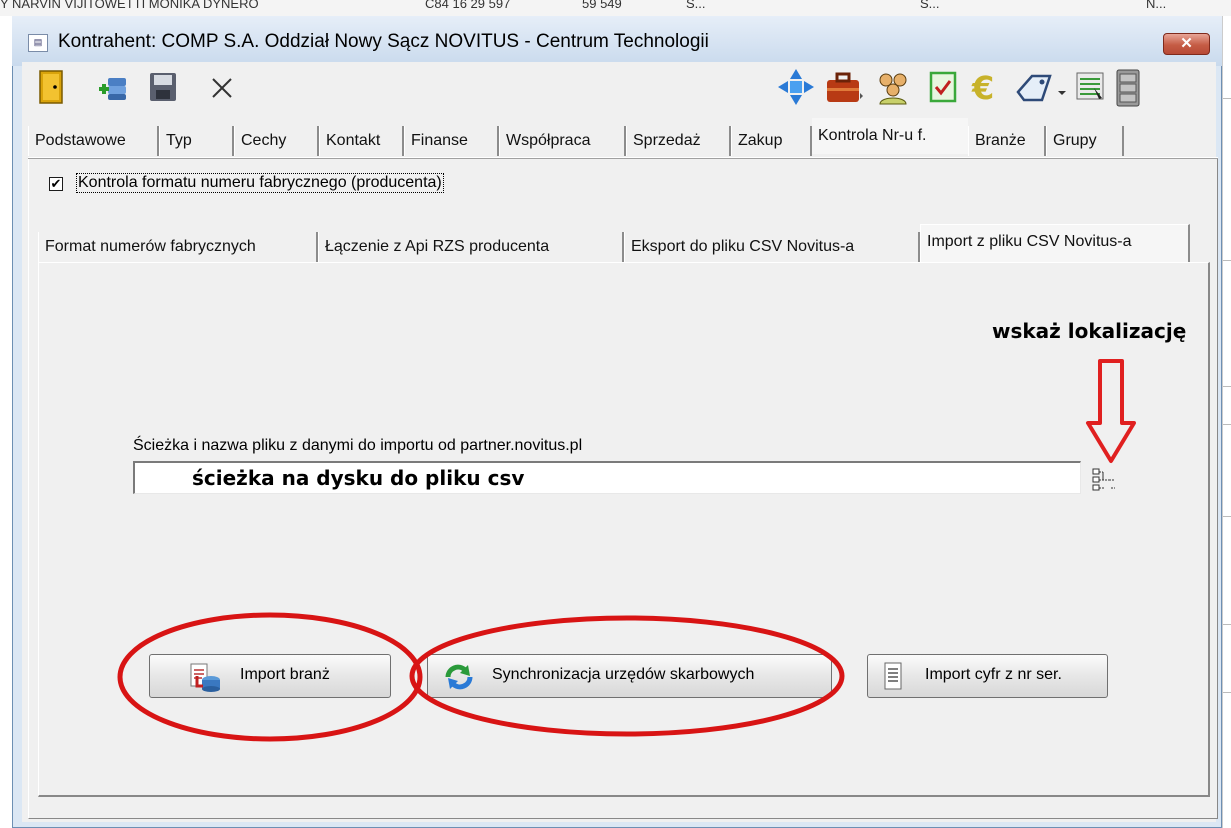 This screenshot has height=828, width=1231. I want to click on annotation-ellipse-import-branz, so click(270, 677).